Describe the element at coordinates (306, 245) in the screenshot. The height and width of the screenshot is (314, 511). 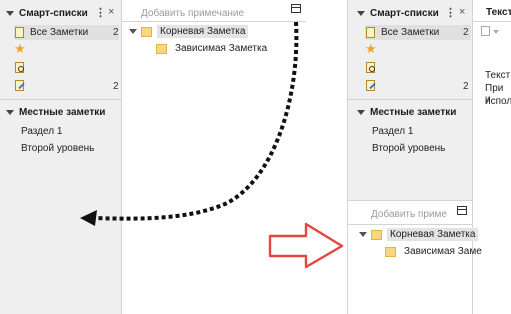
I see `red-arrow-icon` at that location.